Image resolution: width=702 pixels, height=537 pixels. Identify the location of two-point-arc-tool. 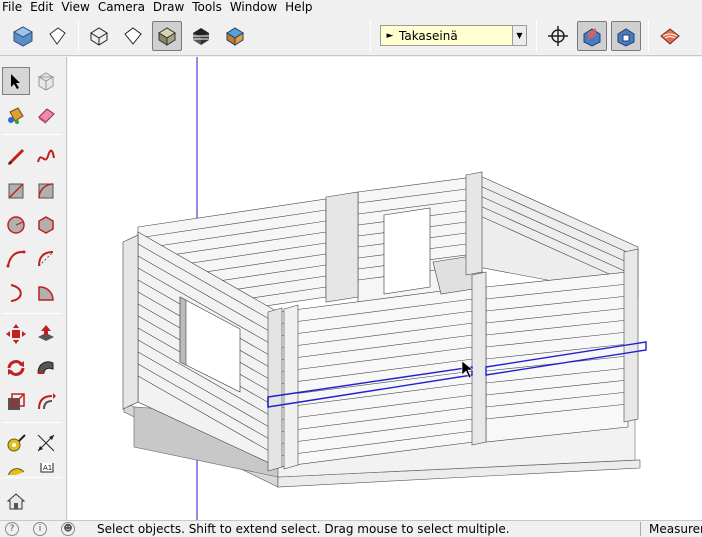
(46, 259).